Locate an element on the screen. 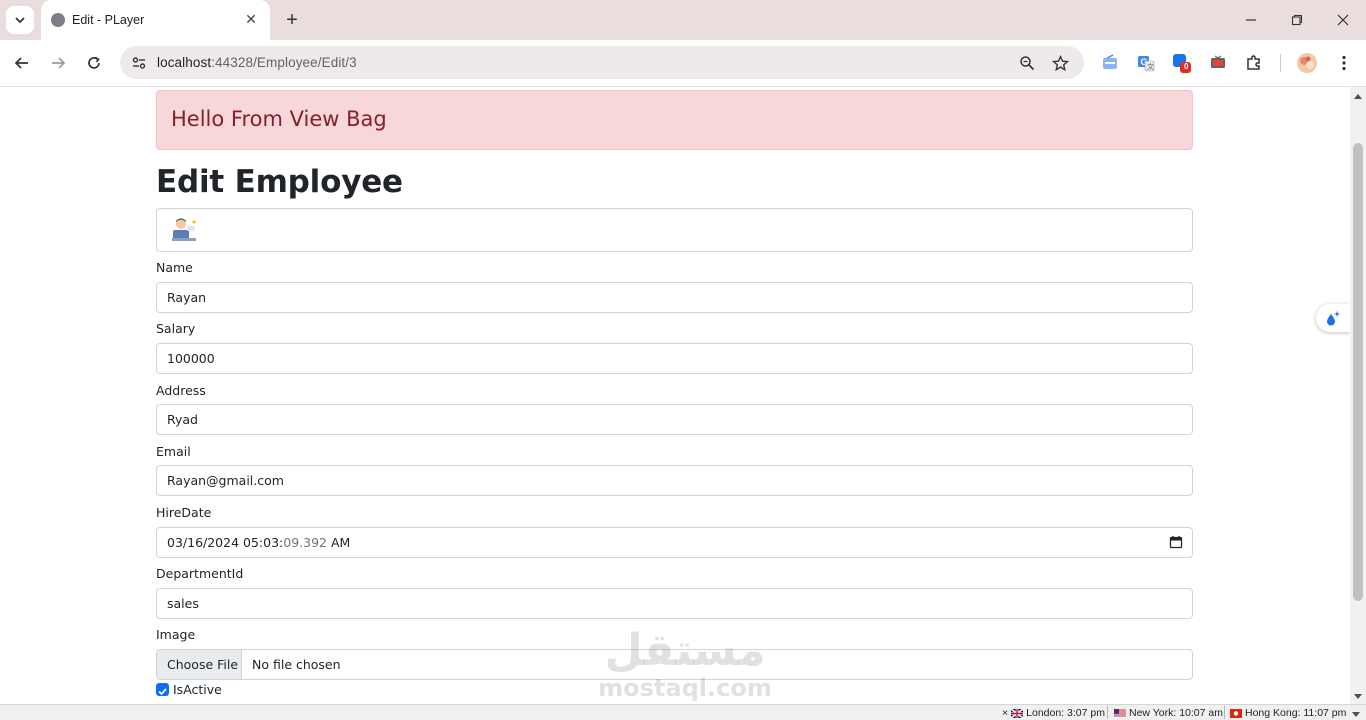  clock-london: × London: 3:07 pm is located at coordinates (1053, 713).